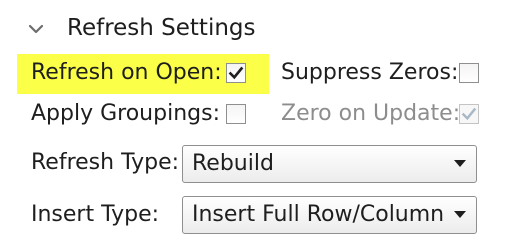 The height and width of the screenshot is (250, 514). What do you see at coordinates (236, 114) in the screenshot?
I see `apply-groupings-checkbox` at bounding box center [236, 114].